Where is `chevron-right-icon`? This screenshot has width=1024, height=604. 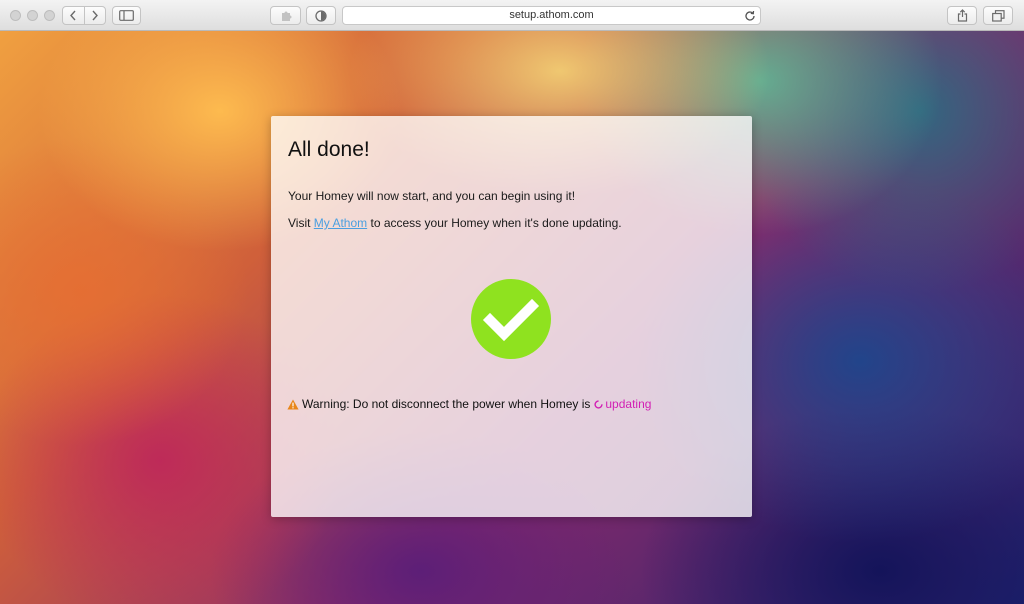 chevron-right-icon is located at coordinates (95, 15).